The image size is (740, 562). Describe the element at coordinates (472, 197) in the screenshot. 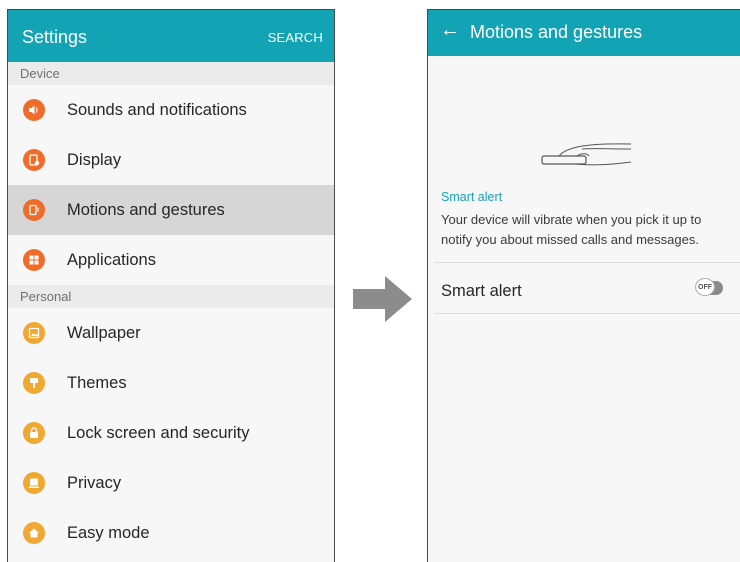

I see `smart-alert-header: Smart alert` at that location.